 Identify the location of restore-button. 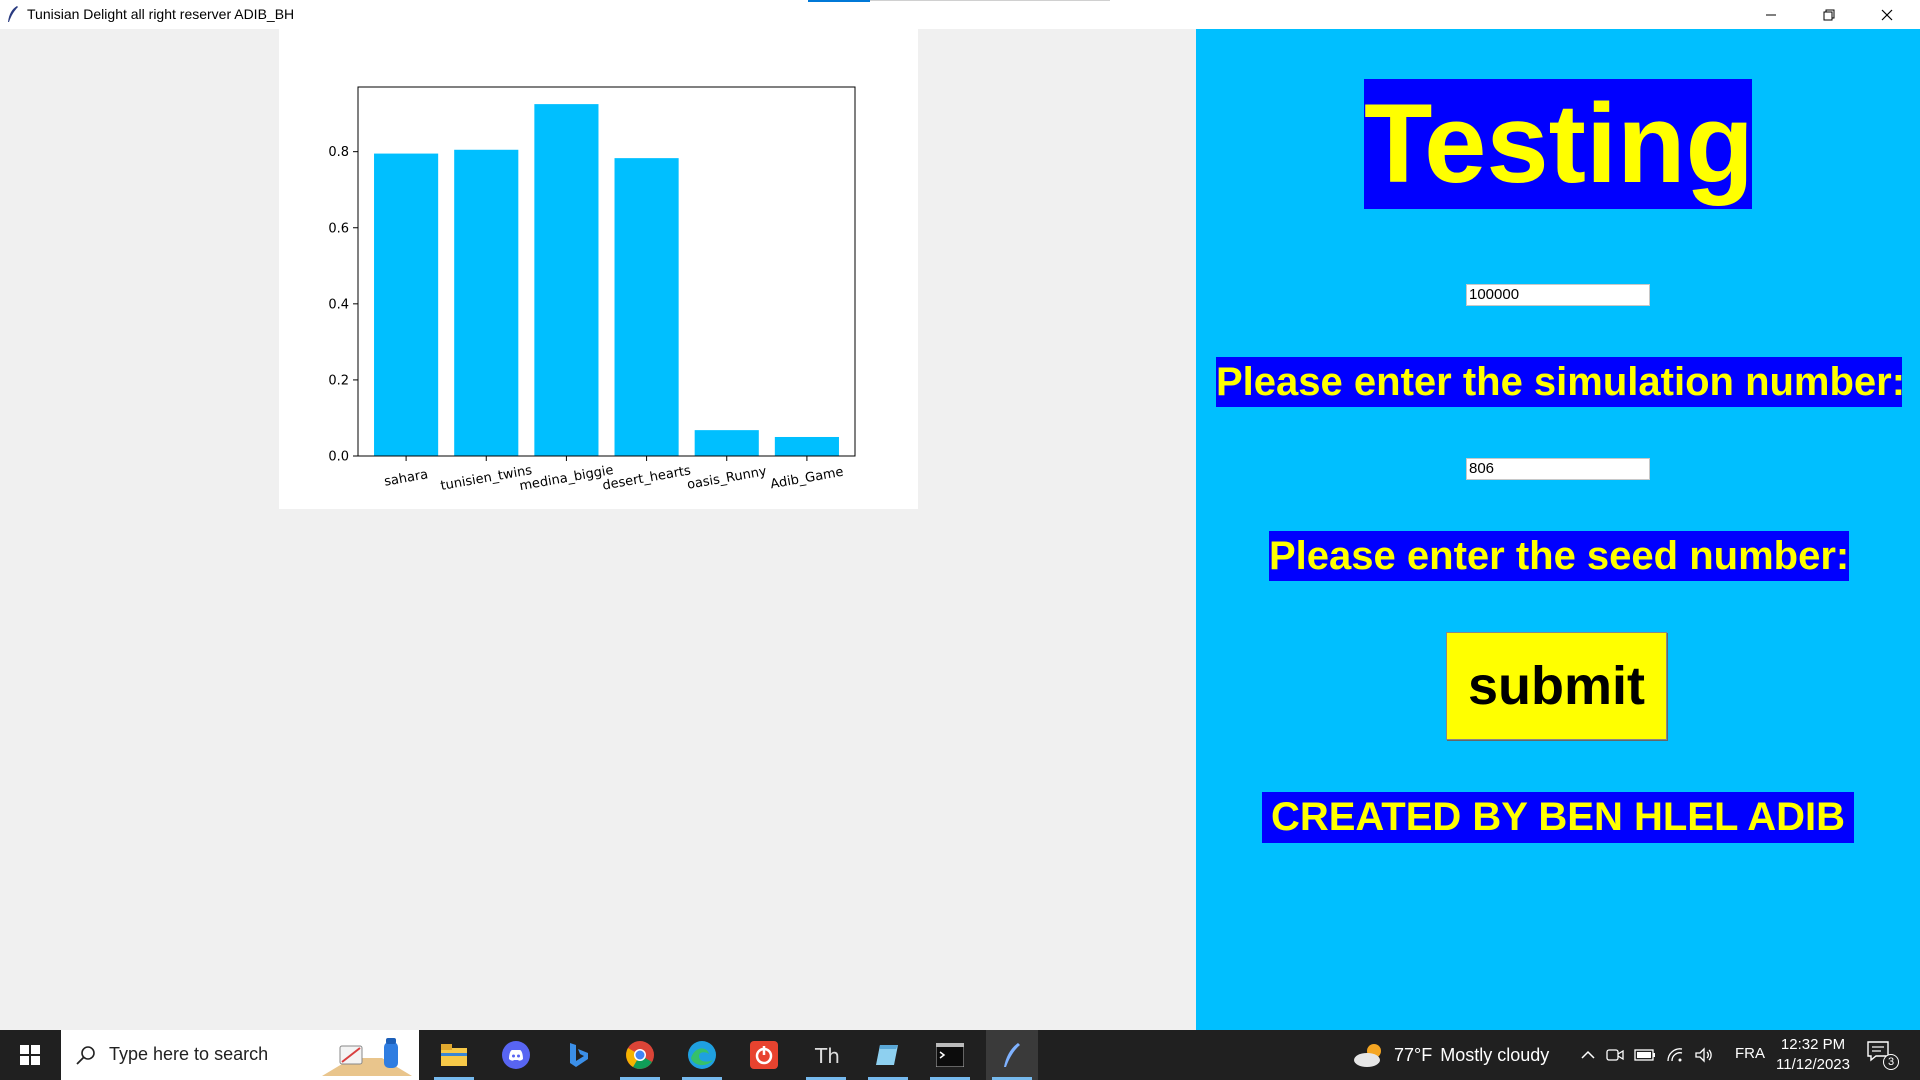
(1829, 14).